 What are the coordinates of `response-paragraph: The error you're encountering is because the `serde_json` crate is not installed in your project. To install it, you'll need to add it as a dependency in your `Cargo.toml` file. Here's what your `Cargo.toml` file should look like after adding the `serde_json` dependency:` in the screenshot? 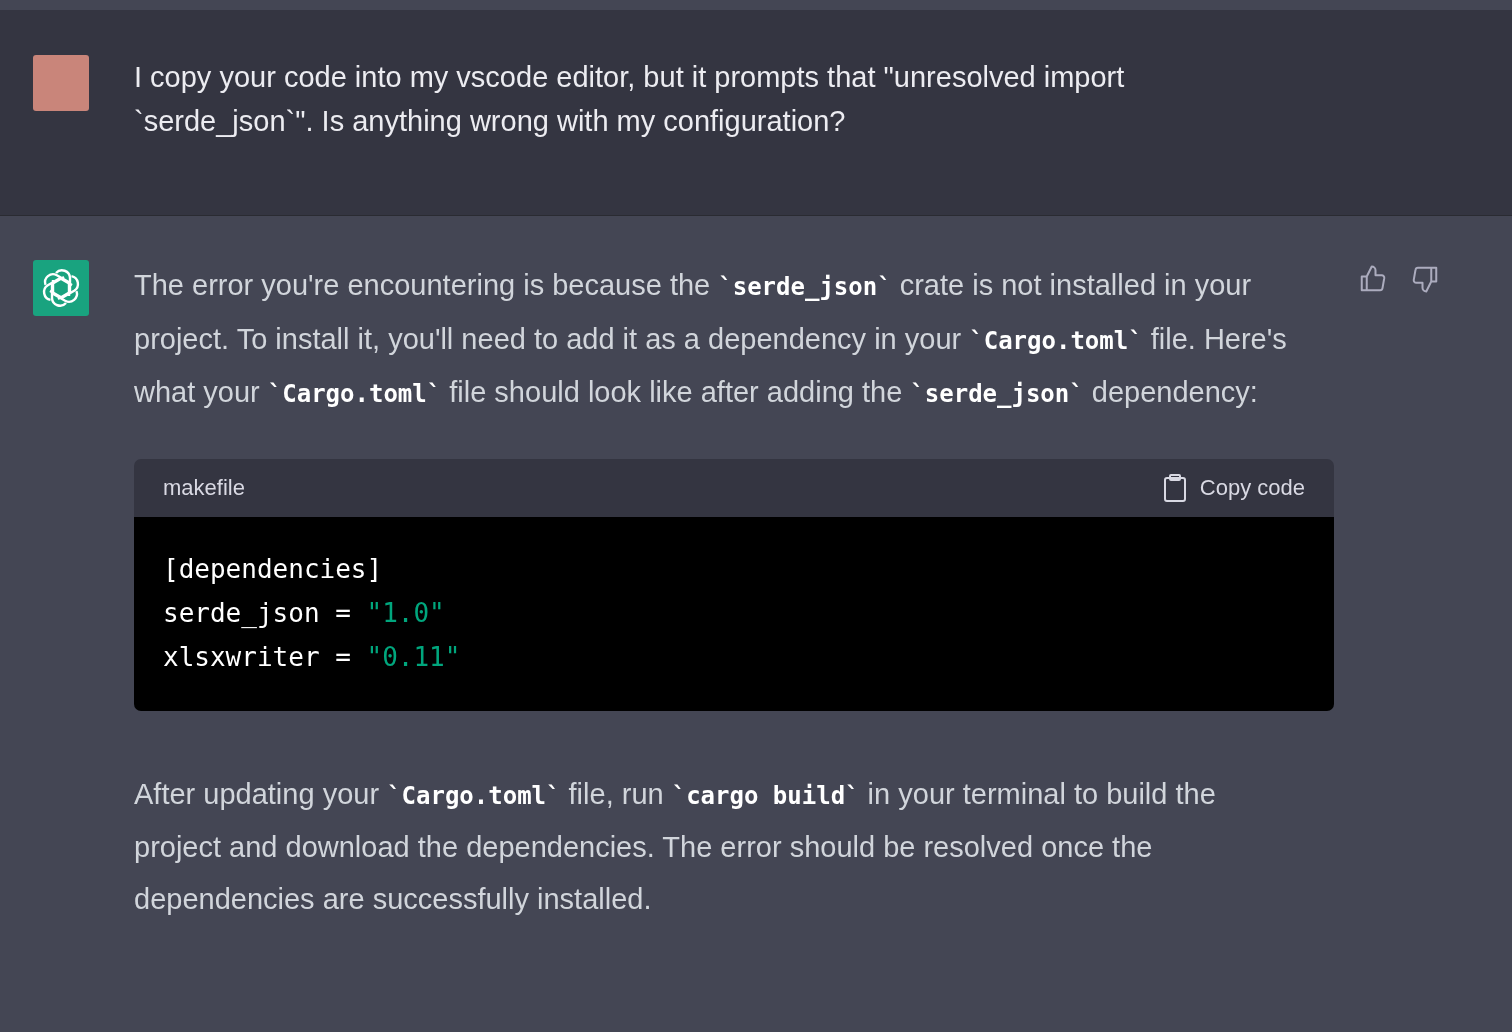 It's located at (711, 339).